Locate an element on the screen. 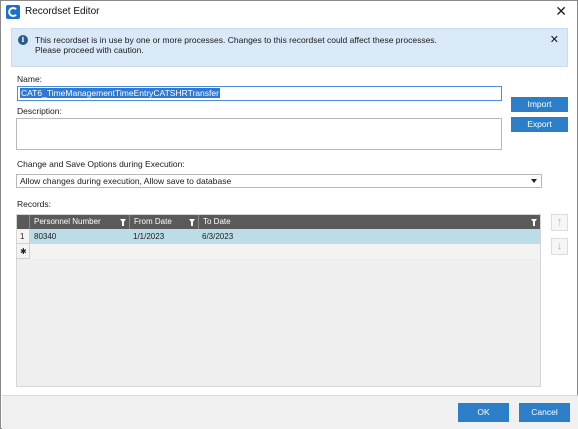  new-row: ✱ is located at coordinates (278, 251).